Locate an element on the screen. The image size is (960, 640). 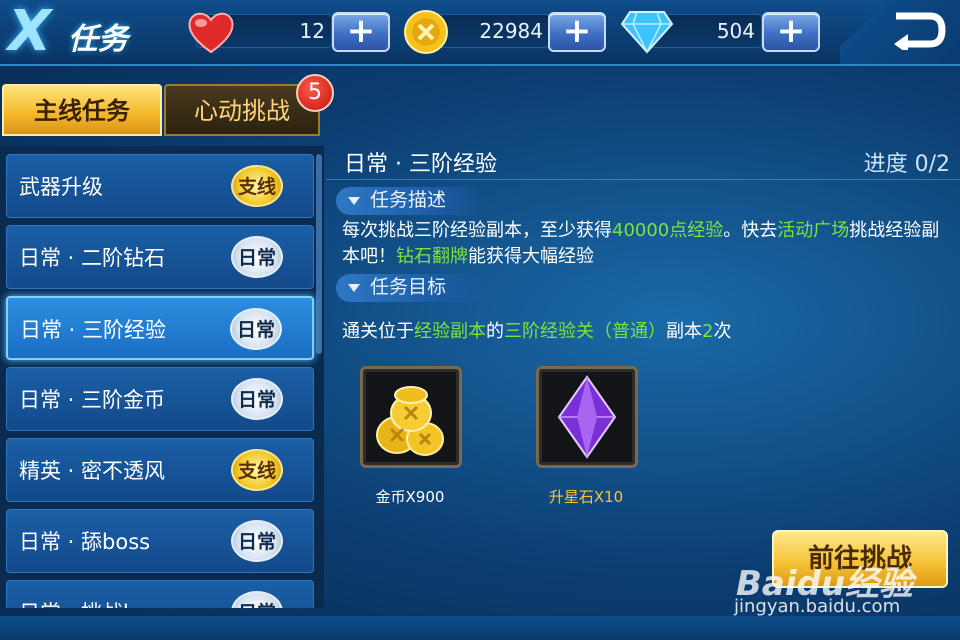
task-label: 日常 · 二阶钻石 is located at coordinates (92, 258).